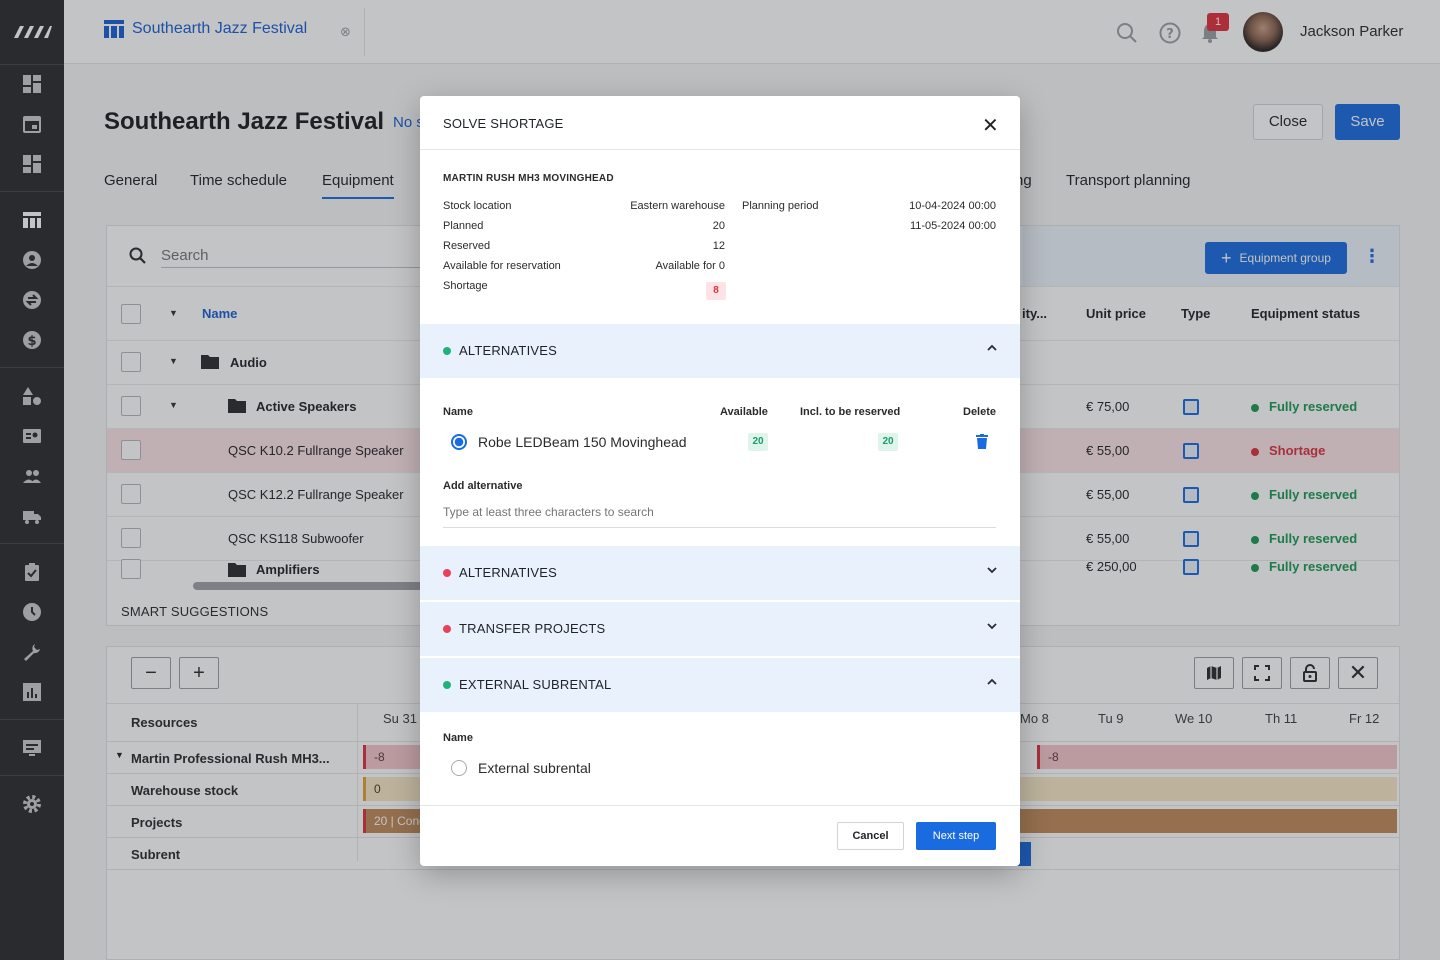 The height and width of the screenshot is (960, 1440). I want to click on next-step-button: Next step, so click(956, 836).